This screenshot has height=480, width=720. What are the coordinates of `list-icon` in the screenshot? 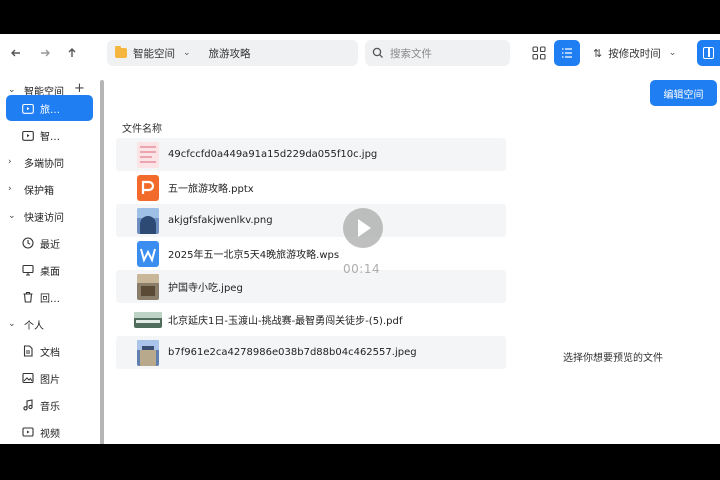 It's located at (567, 53).